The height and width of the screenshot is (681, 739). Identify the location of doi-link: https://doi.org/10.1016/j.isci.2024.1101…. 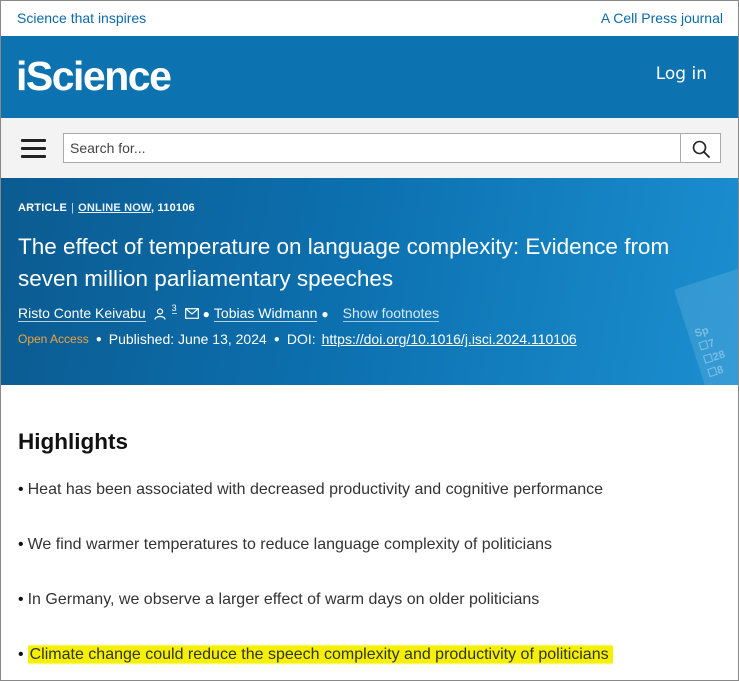
(449, 339).